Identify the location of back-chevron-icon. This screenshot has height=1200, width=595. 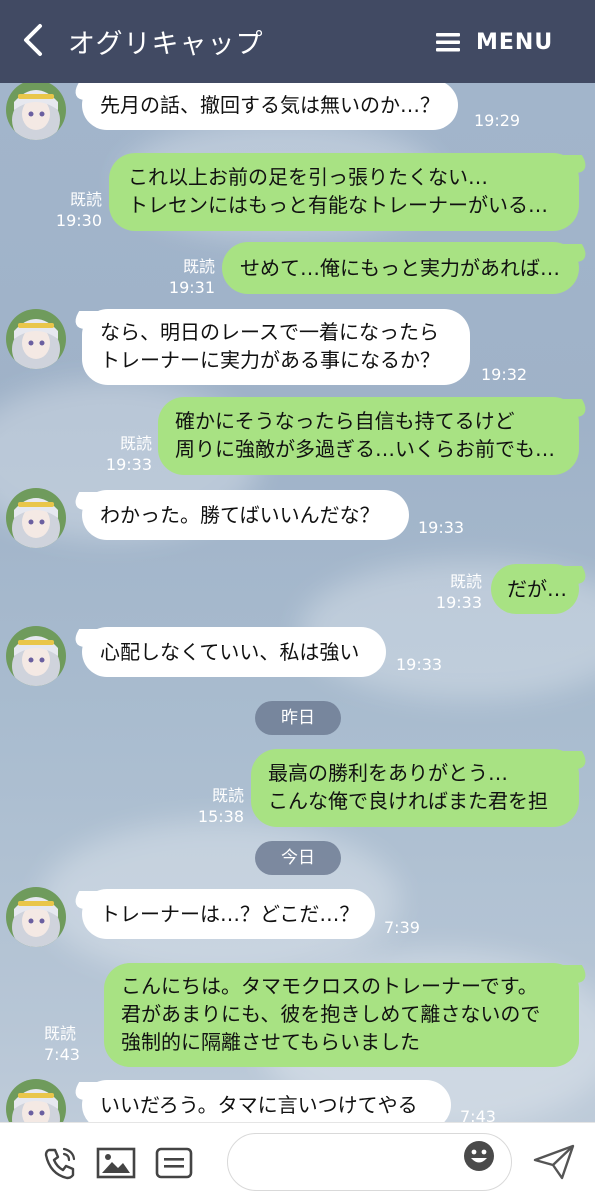
(33, 40).